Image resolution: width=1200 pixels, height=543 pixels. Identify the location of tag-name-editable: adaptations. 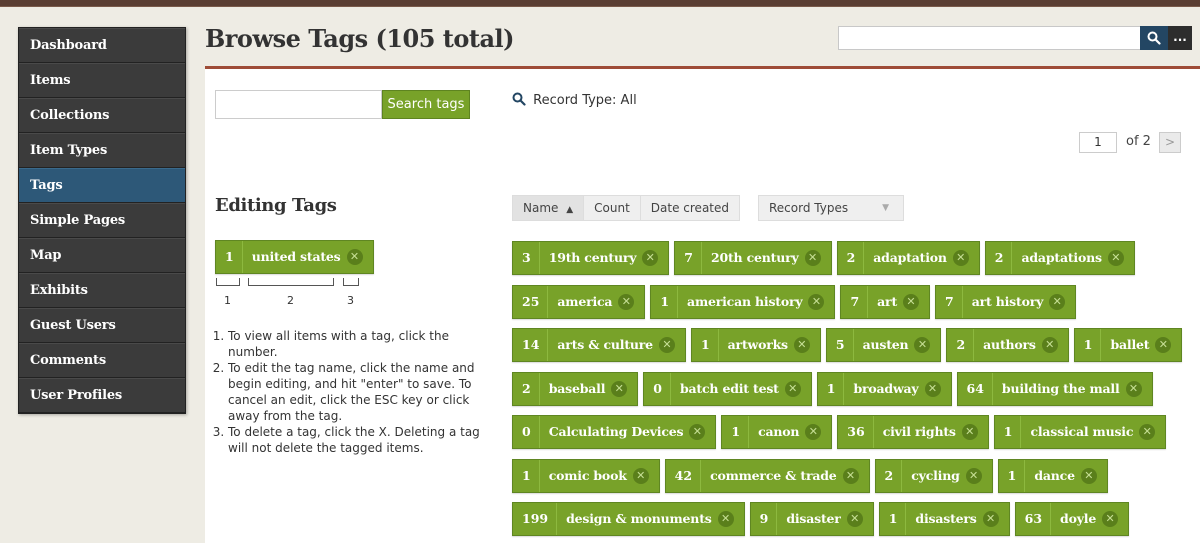
(1059, 258).